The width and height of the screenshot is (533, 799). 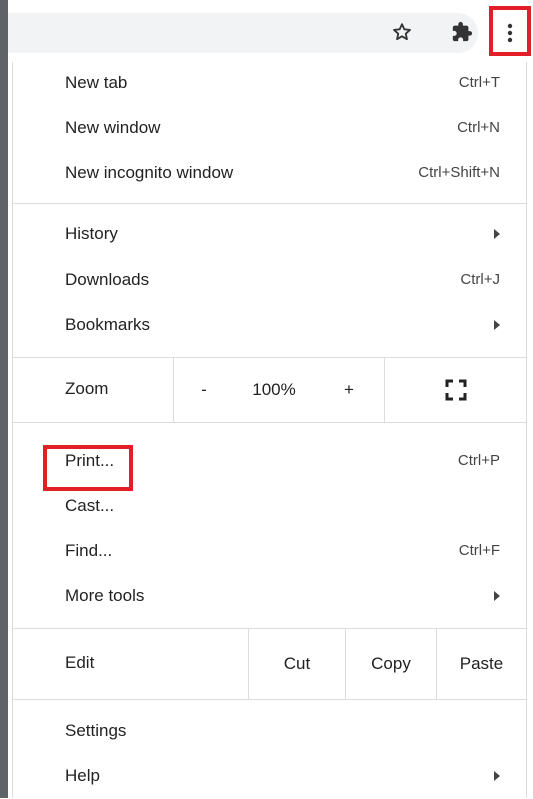 I want to click on menu-item-label: Settings, so click(x=96, y=730).